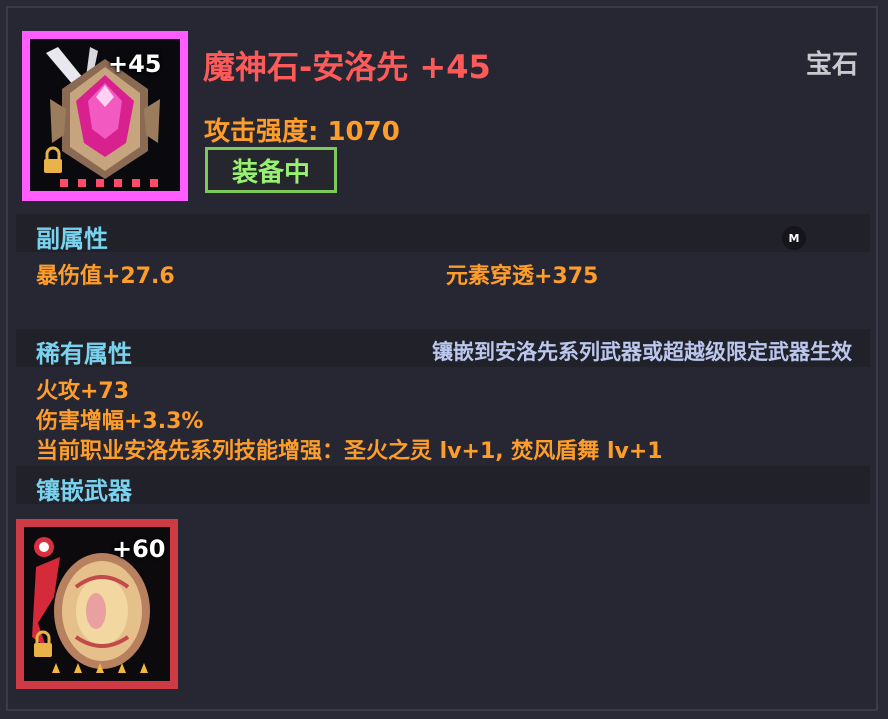 The height and width of the screenshot is (719, 888). I want to click on sub-attributes-header: 副属性, so click(443, 233).